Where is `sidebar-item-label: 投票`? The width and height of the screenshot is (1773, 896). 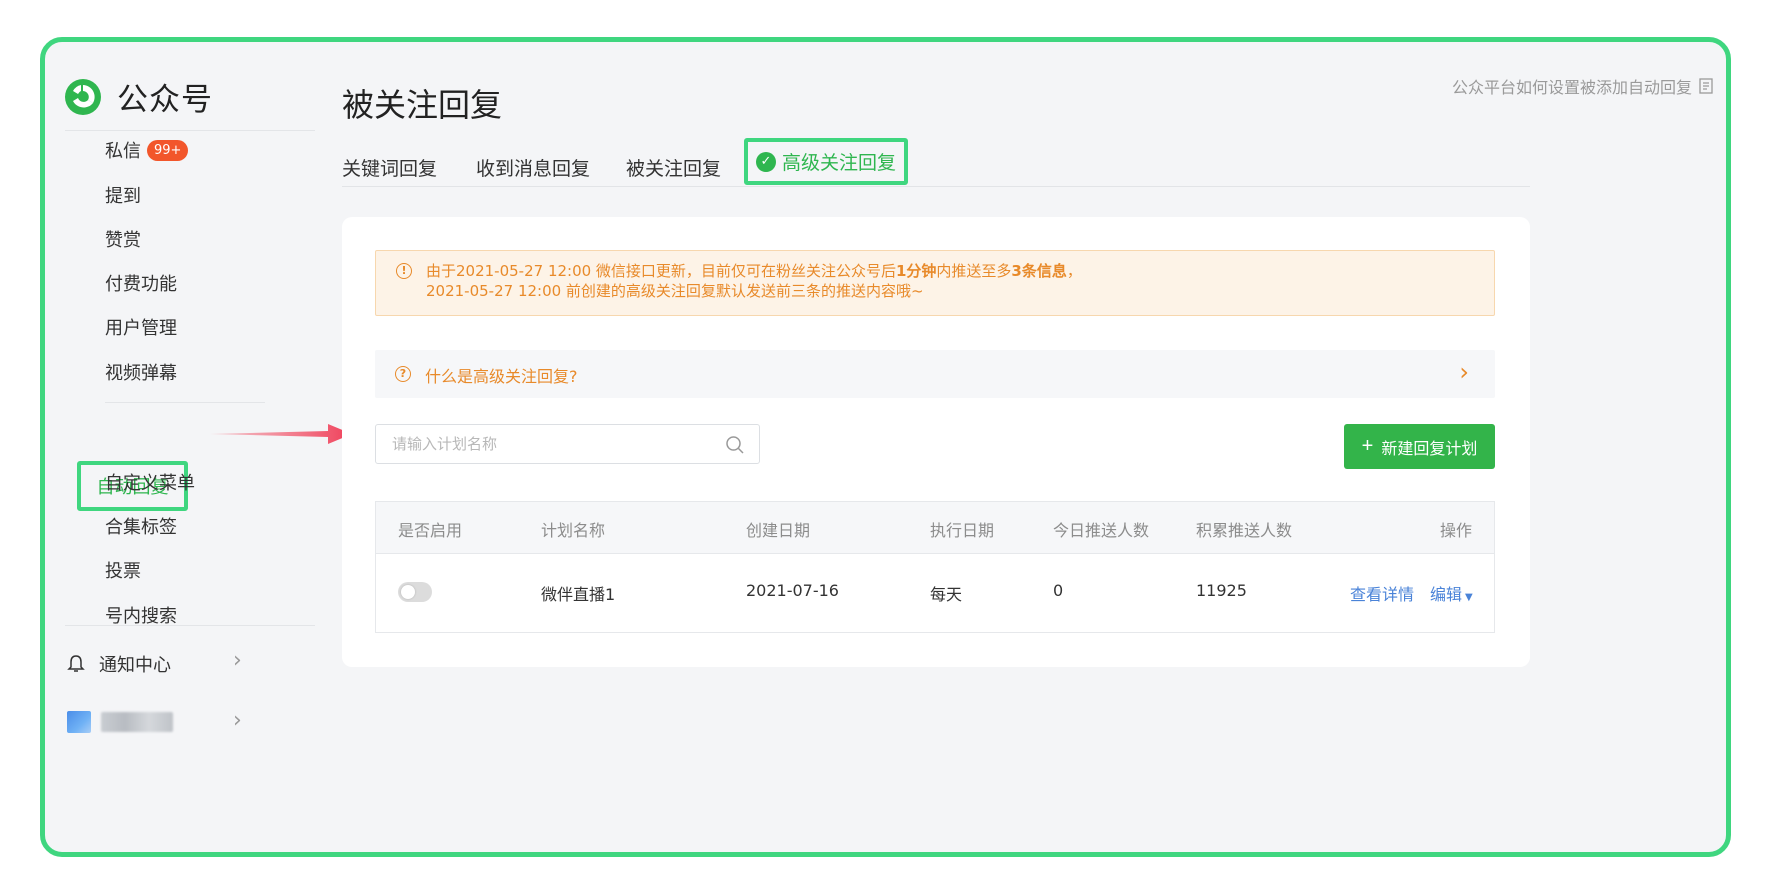
sidebar-item-label: 投票 is located at coordinates (123, 571).